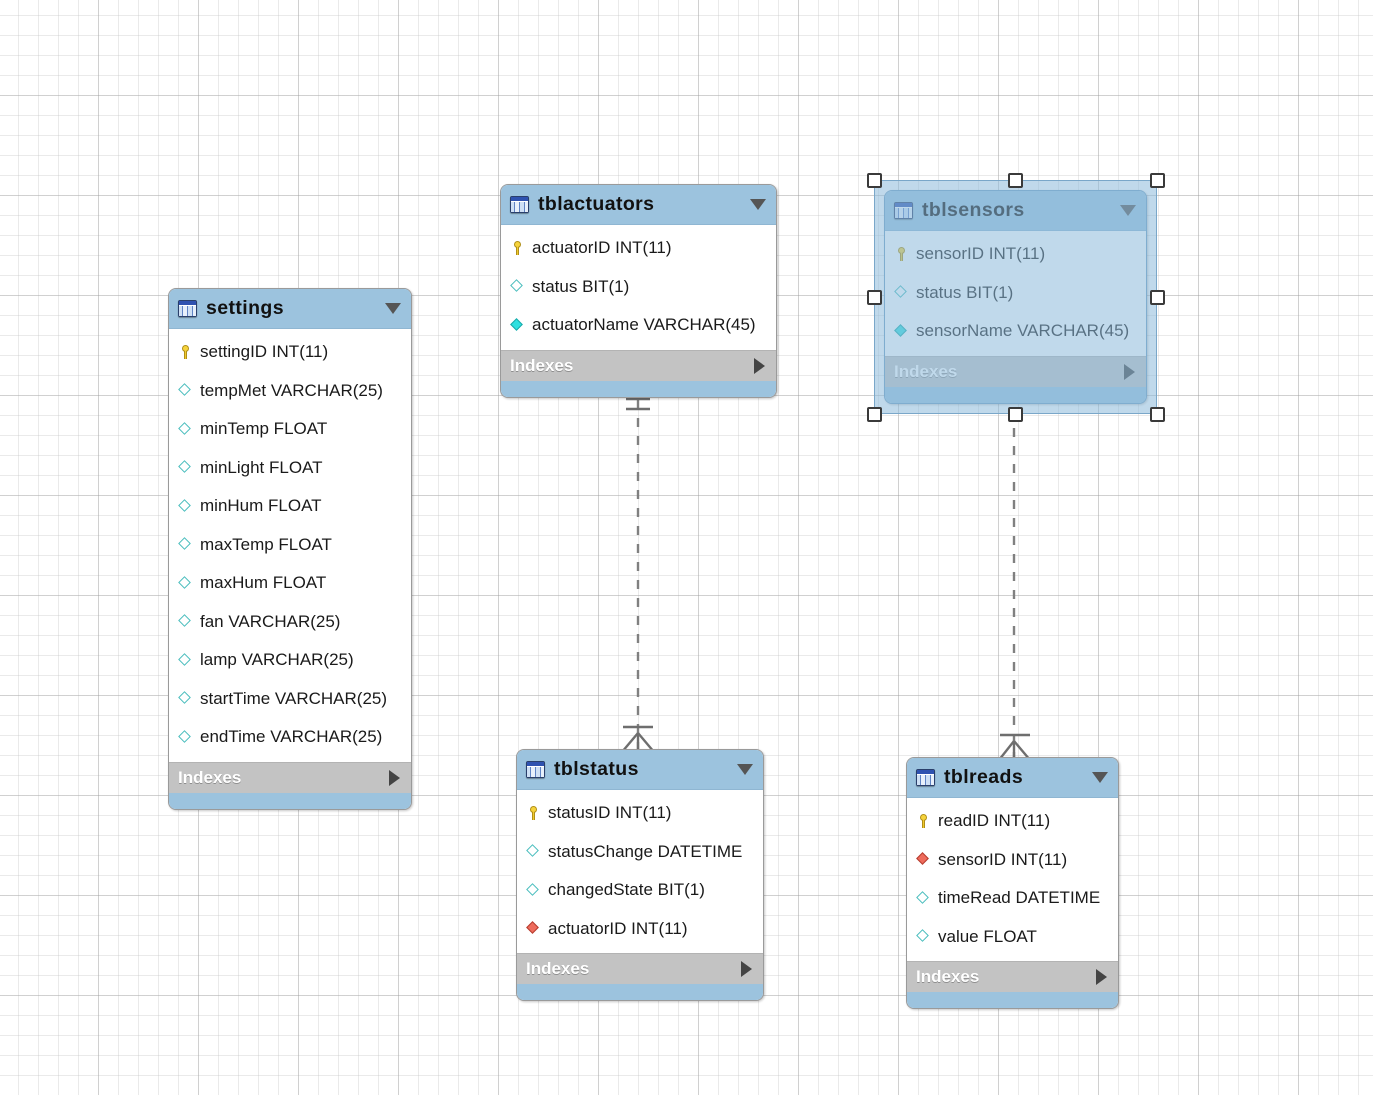 The height and width of the screenshot is (1095, 1373). Describe the element at coordinates (1015, 180) in the screenshot. I see `resize-handle-top-center` at that location.